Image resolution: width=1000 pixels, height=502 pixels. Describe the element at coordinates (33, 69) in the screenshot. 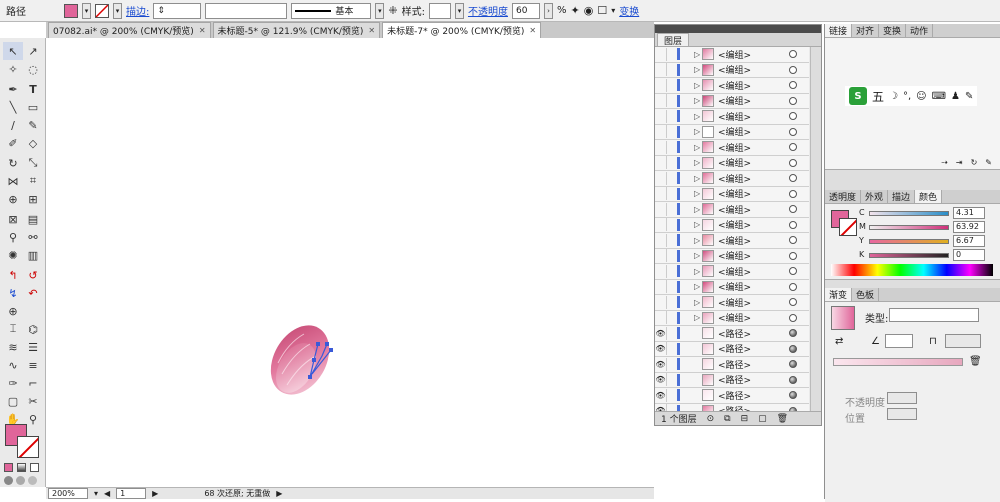

I see `lasso-icon: ◌` at that location.